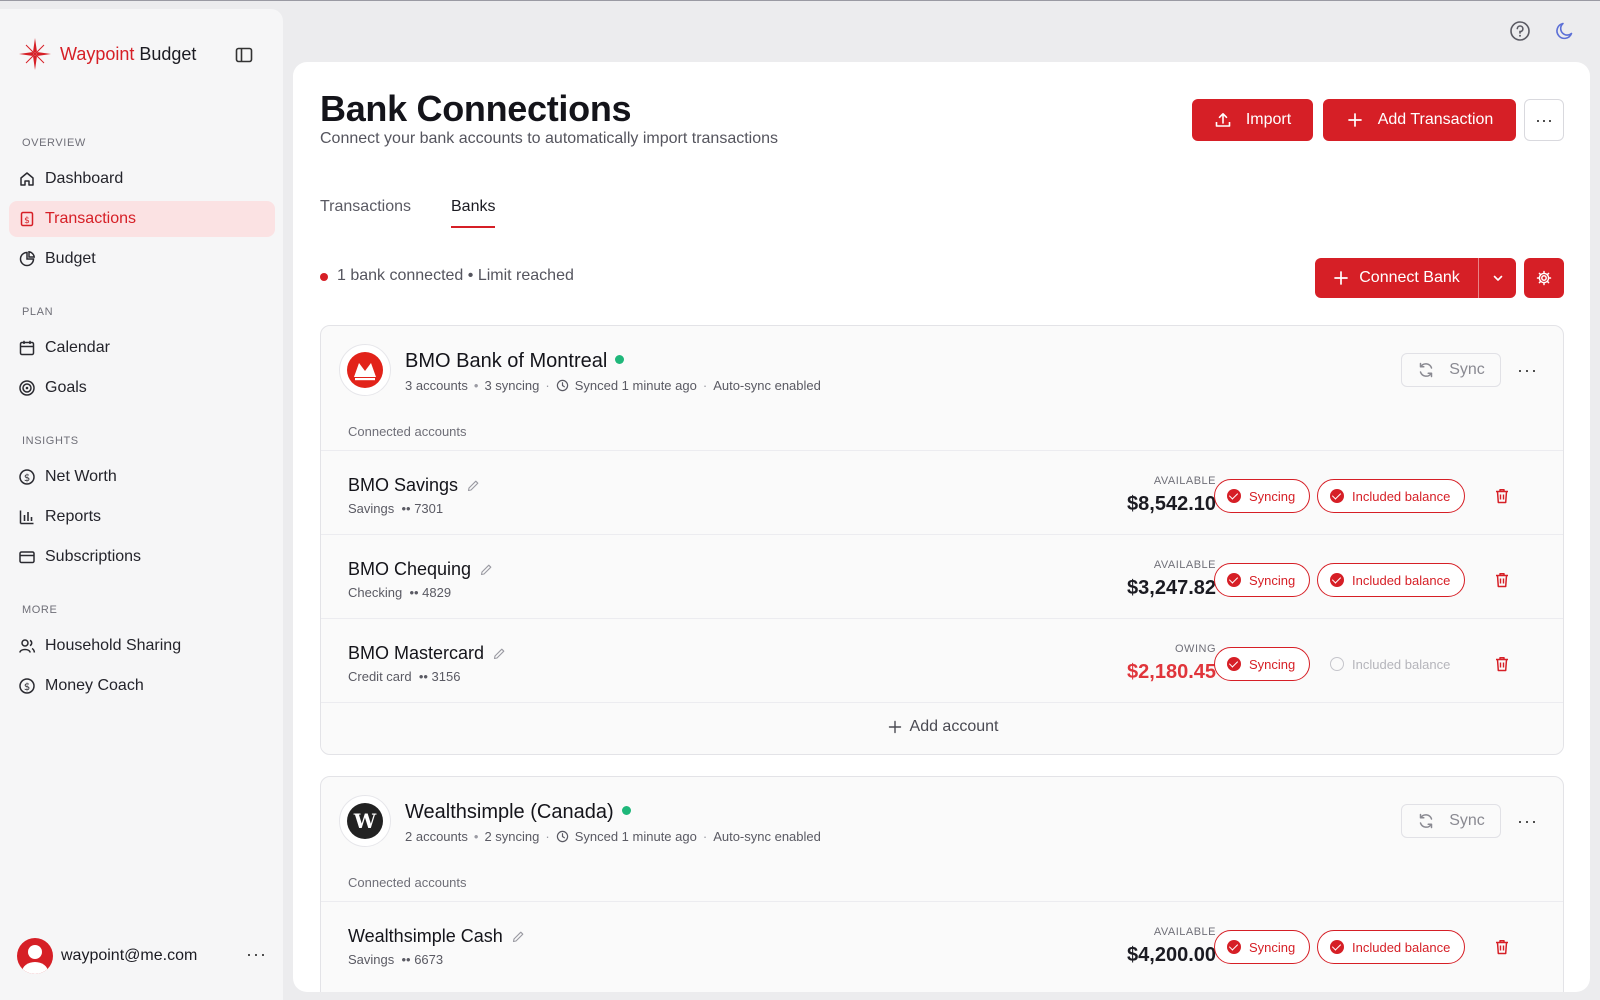 Image resolution: width=1600 pixels, height=1000 pixels. Describe the element at coordinates (380, 676) in the screenshot. I see `account-type: Credit card` at that location.